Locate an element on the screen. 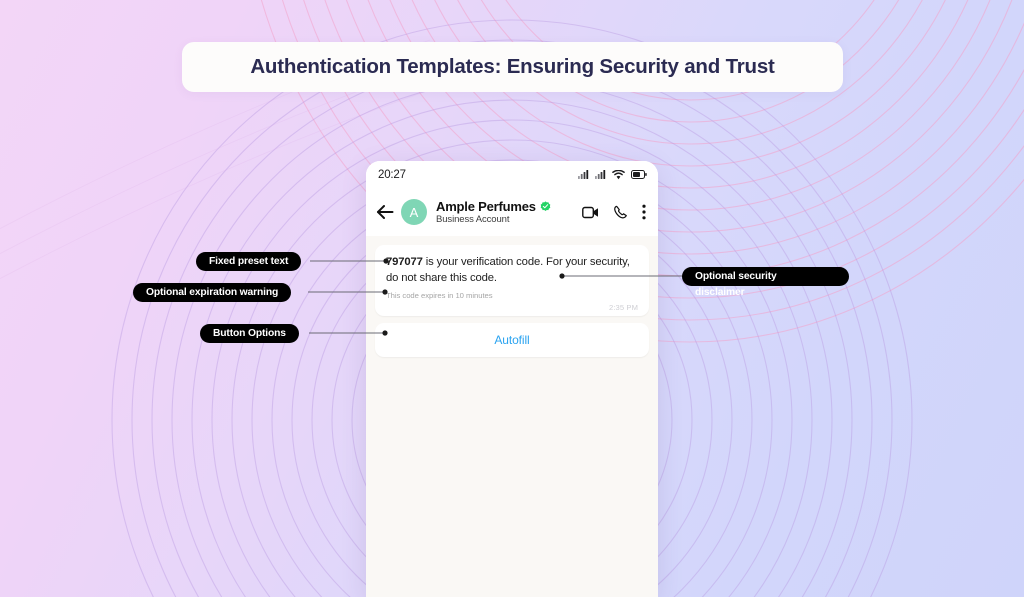 The height and width of the screenshot is (597, 1024). avatar: A is located at coordinates (414, 212).